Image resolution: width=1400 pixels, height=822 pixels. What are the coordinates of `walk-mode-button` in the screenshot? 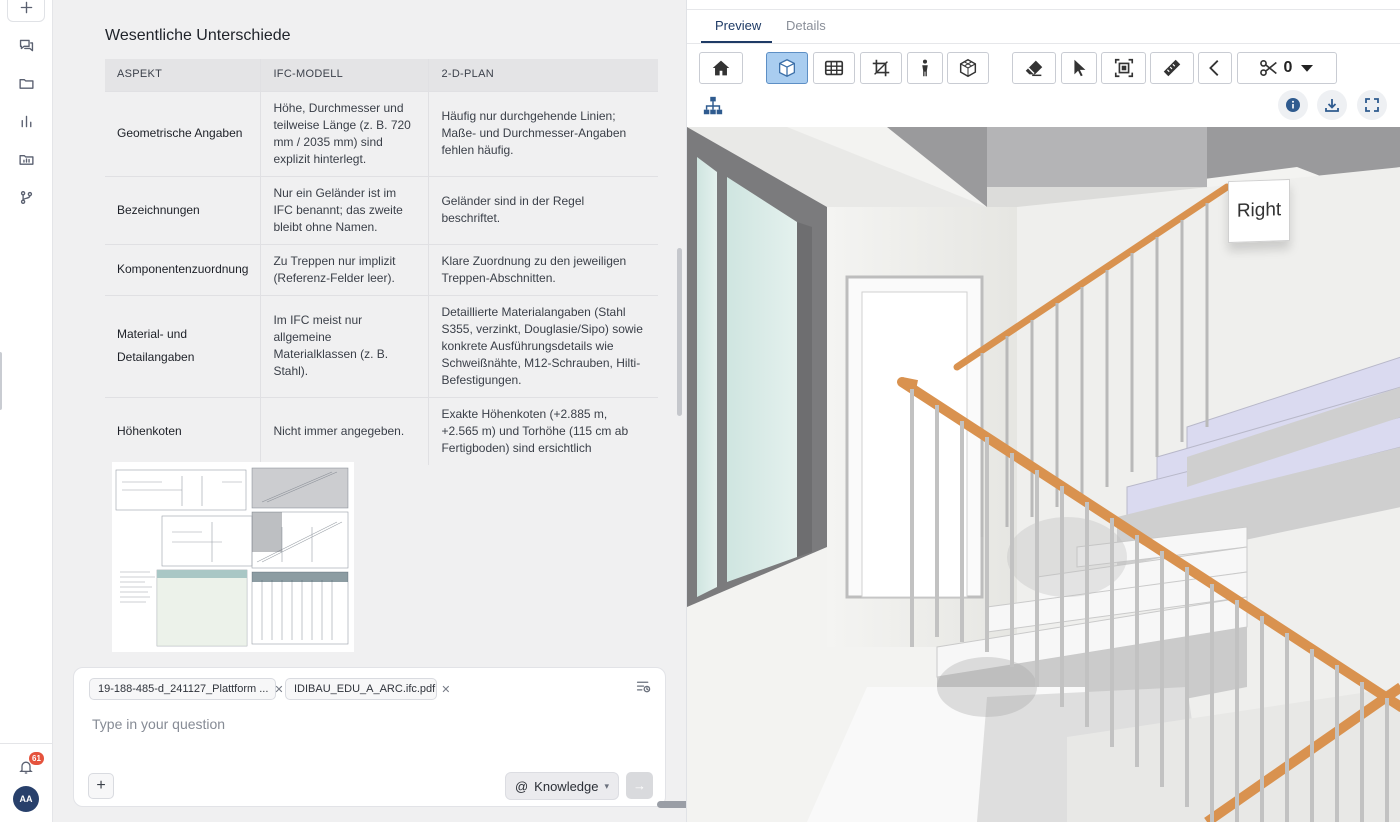 It's located at (925, 68).